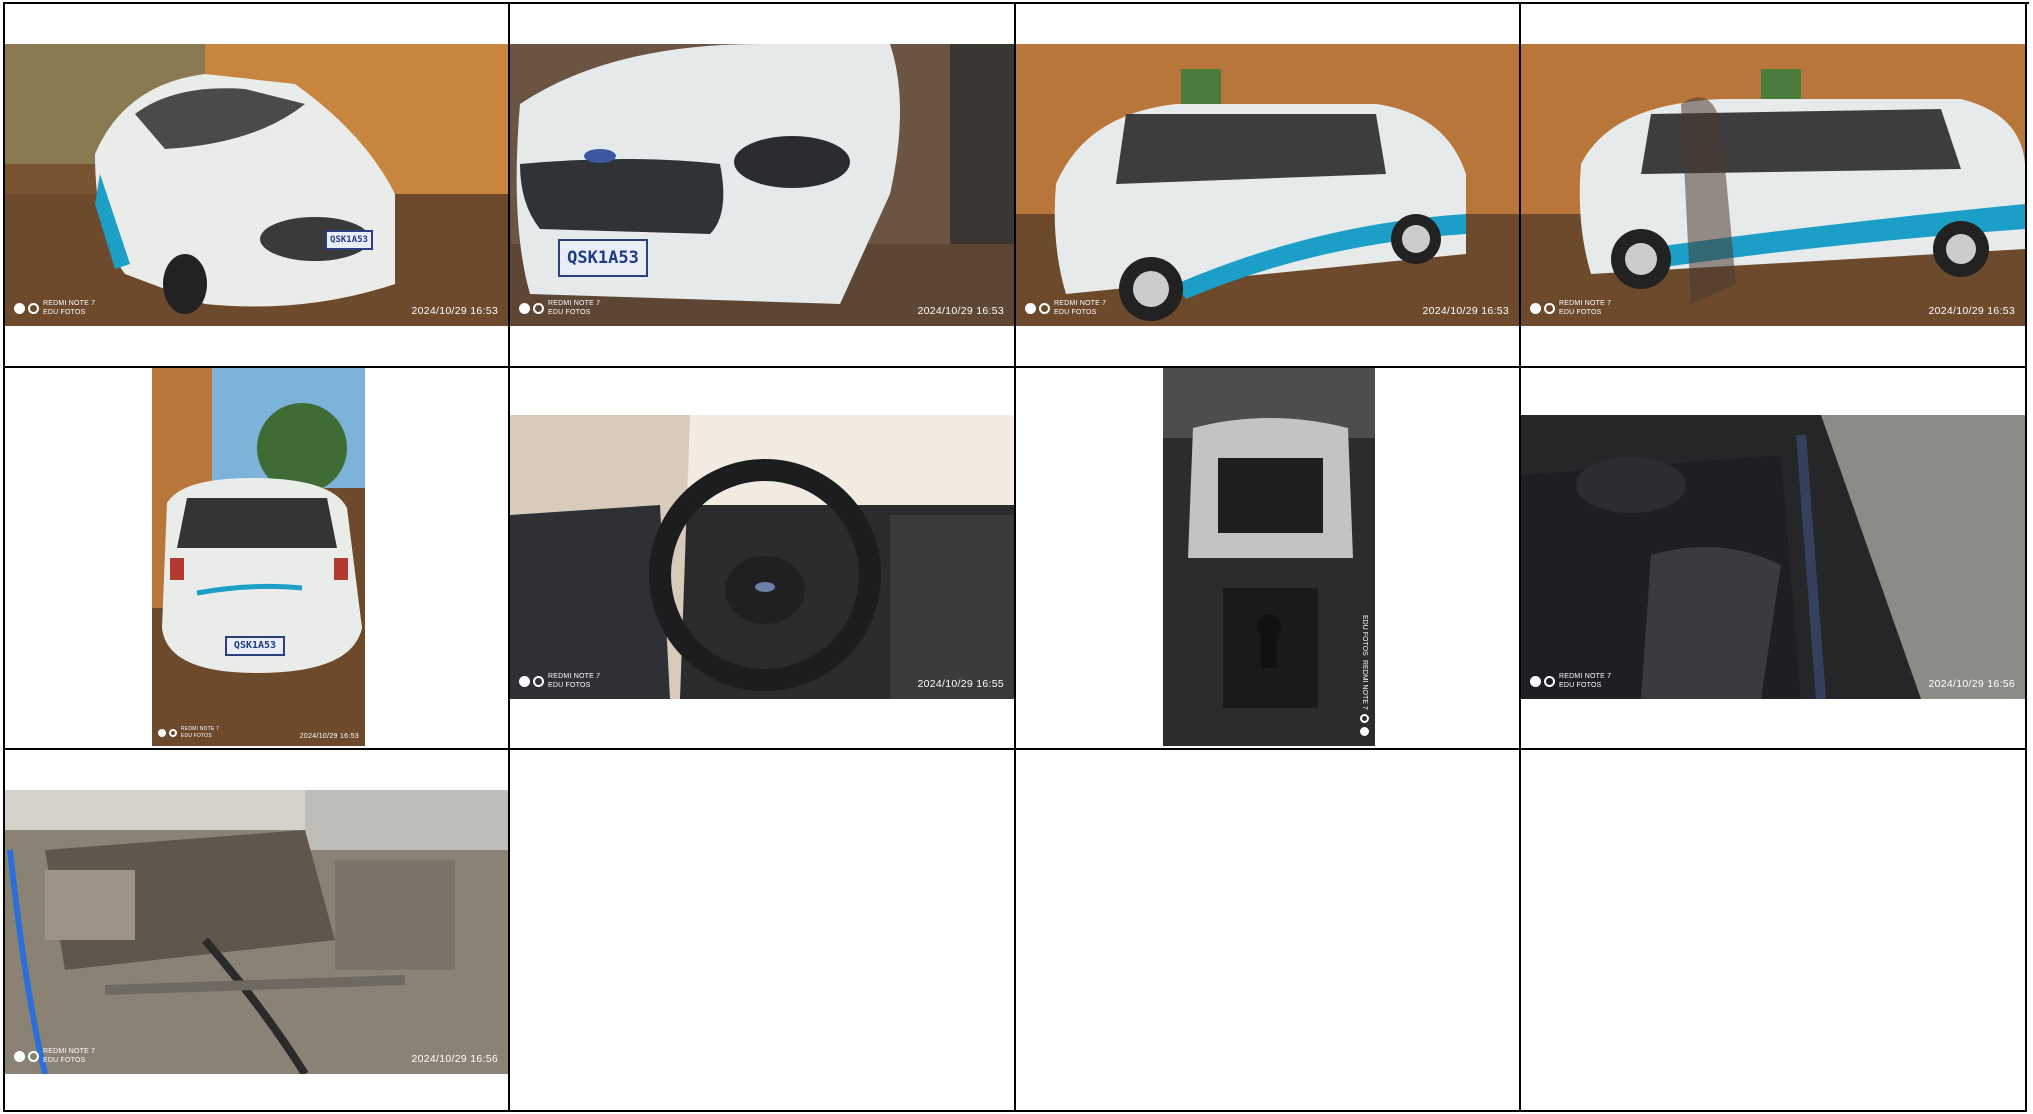 The width and height of the screenshot is (2033, 1114). I want to click on grid-cell-8: REDMI NOTE 7 EDU FOTOS 2024/10/29 16:56, so click(1774, 559).